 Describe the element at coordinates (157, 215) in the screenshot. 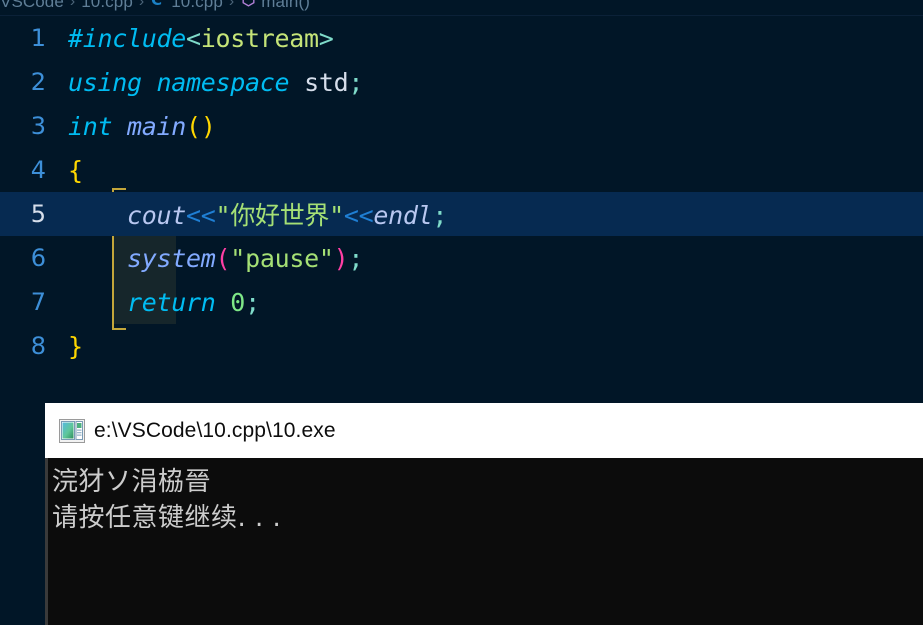

I see `token-variable-cout: cout` at that location.